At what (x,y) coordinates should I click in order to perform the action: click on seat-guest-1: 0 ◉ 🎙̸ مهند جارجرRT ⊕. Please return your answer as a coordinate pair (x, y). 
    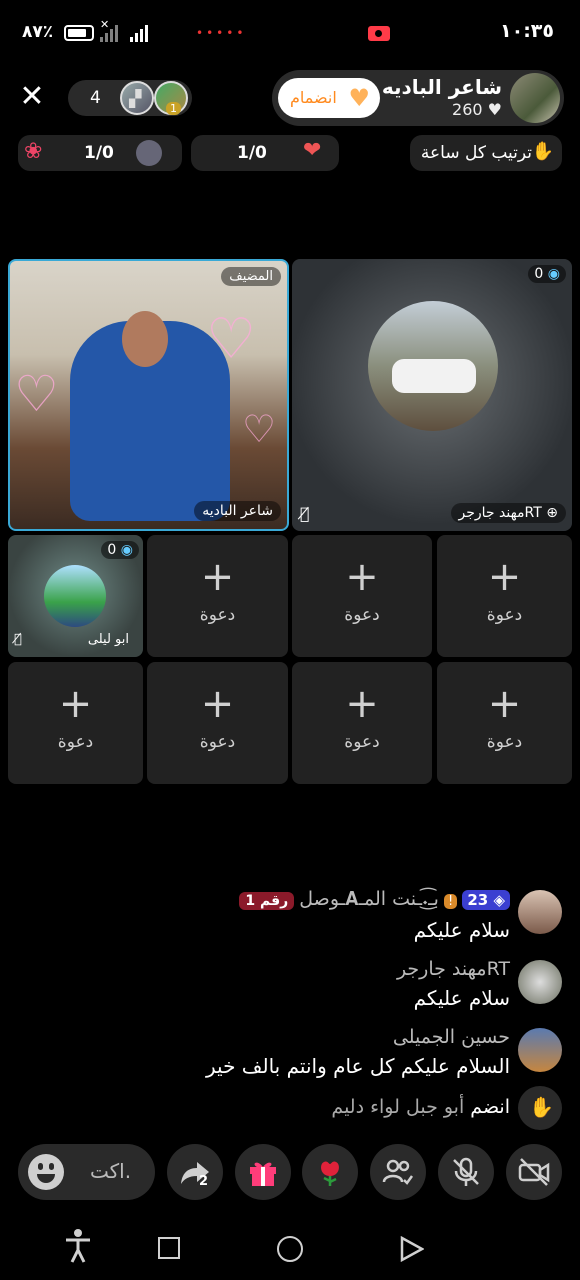
    Looking at the image, I should click on (432, 395).